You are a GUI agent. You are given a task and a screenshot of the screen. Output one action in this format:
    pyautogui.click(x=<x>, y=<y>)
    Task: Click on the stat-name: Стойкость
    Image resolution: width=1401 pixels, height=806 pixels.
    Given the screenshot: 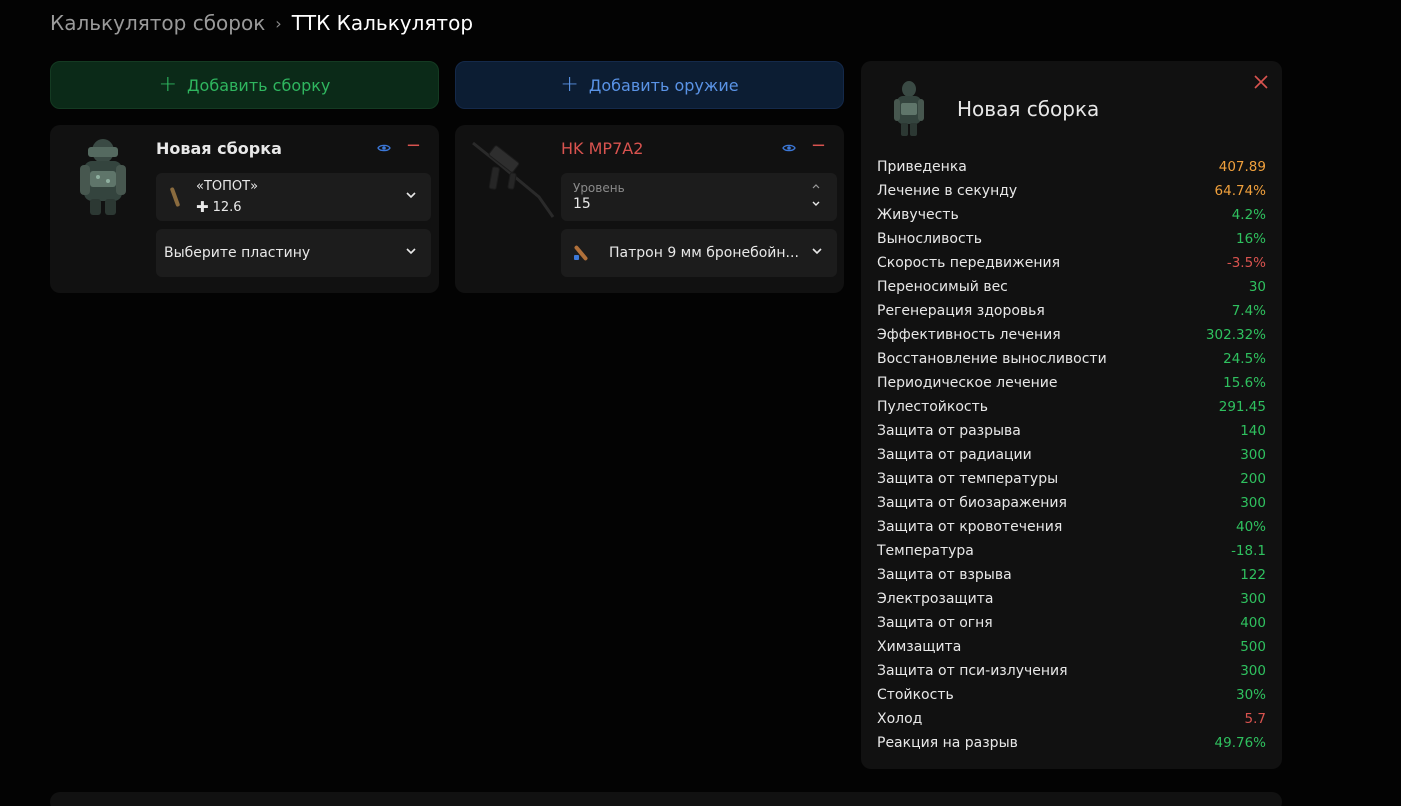 What is the action you would take?
    pyautogui.click(x=915, y=695)
    